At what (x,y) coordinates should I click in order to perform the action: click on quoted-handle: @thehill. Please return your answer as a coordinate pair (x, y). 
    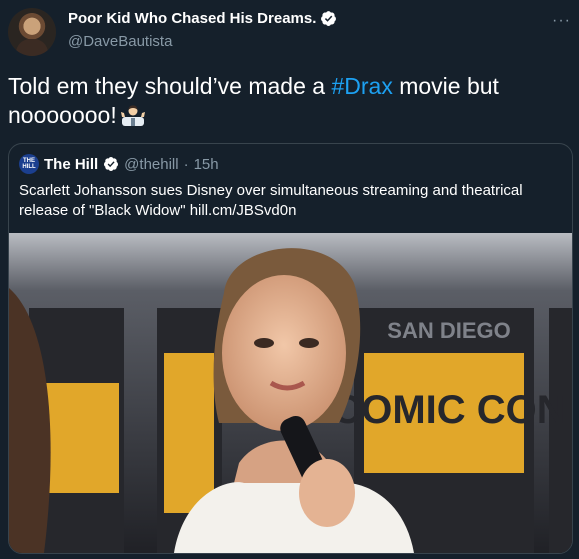
    Looking at the image, I should click on (151, 164).